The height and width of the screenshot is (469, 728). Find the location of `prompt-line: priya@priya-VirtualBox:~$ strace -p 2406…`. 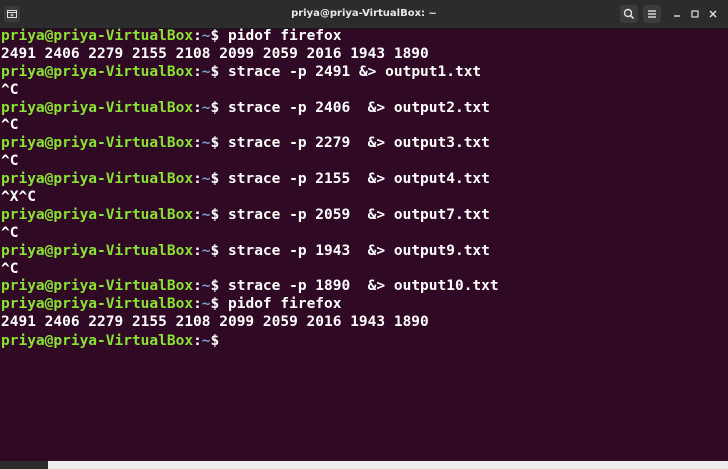

prompt-line: priya@priya-VirtualBox:~$ strace -p 2406… is located at coordinates (364, 109).